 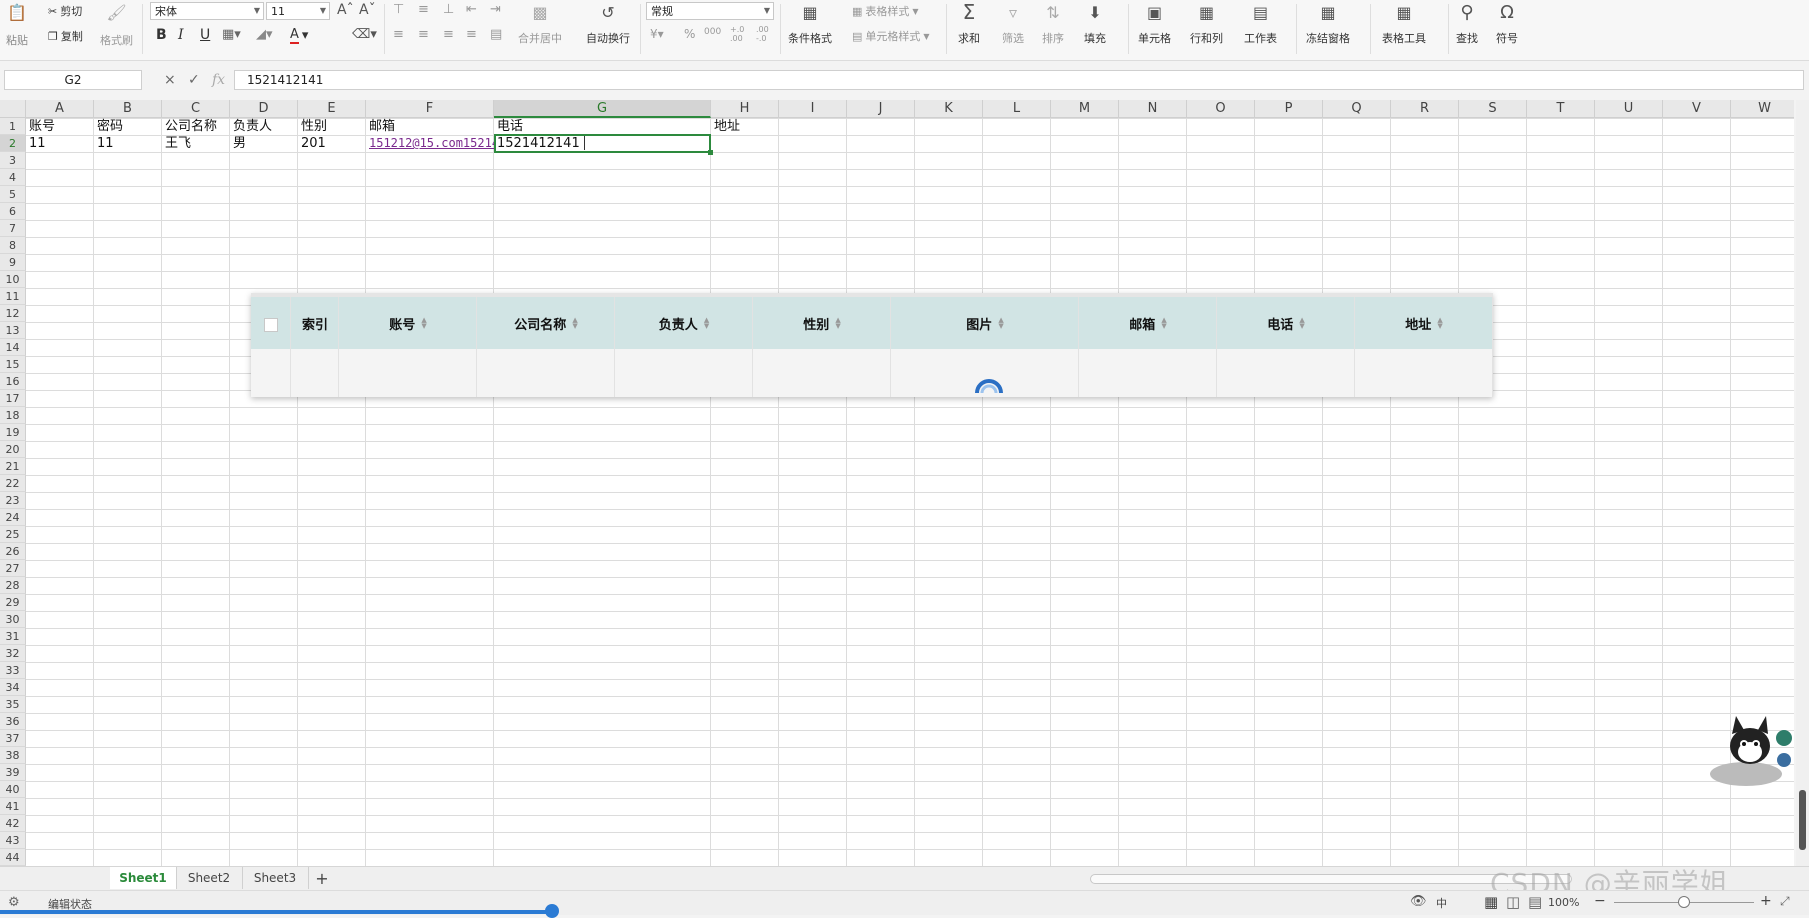 I want to click on header-cell-h: 地址, so click(x=745, y=126).